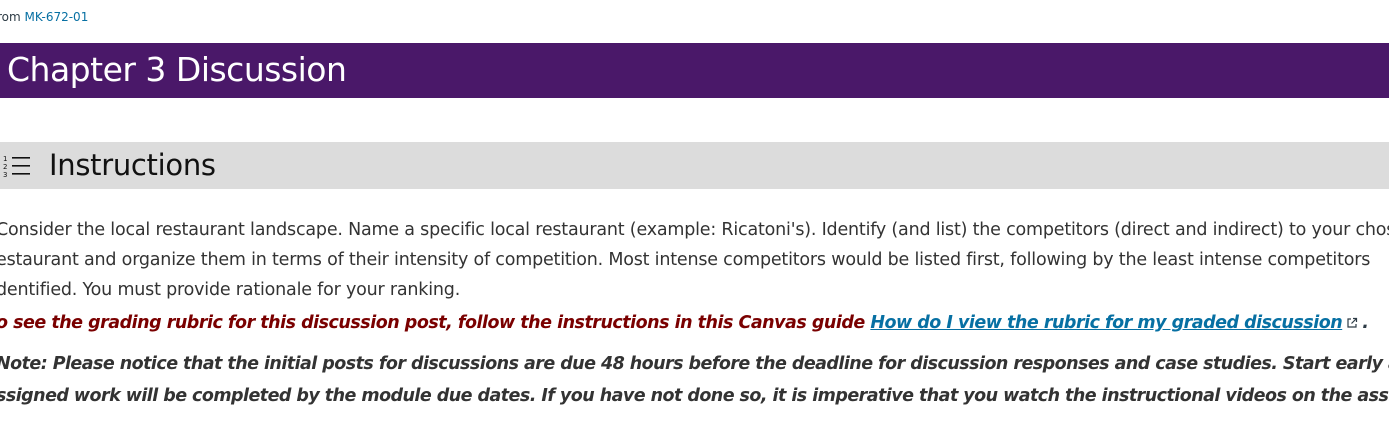 This screenshot has width=1389, height=440. What do you see at coordinates (132, 165) in the screenshot?
I see `section-heading: Instructions` at bounding box center [132, 165].